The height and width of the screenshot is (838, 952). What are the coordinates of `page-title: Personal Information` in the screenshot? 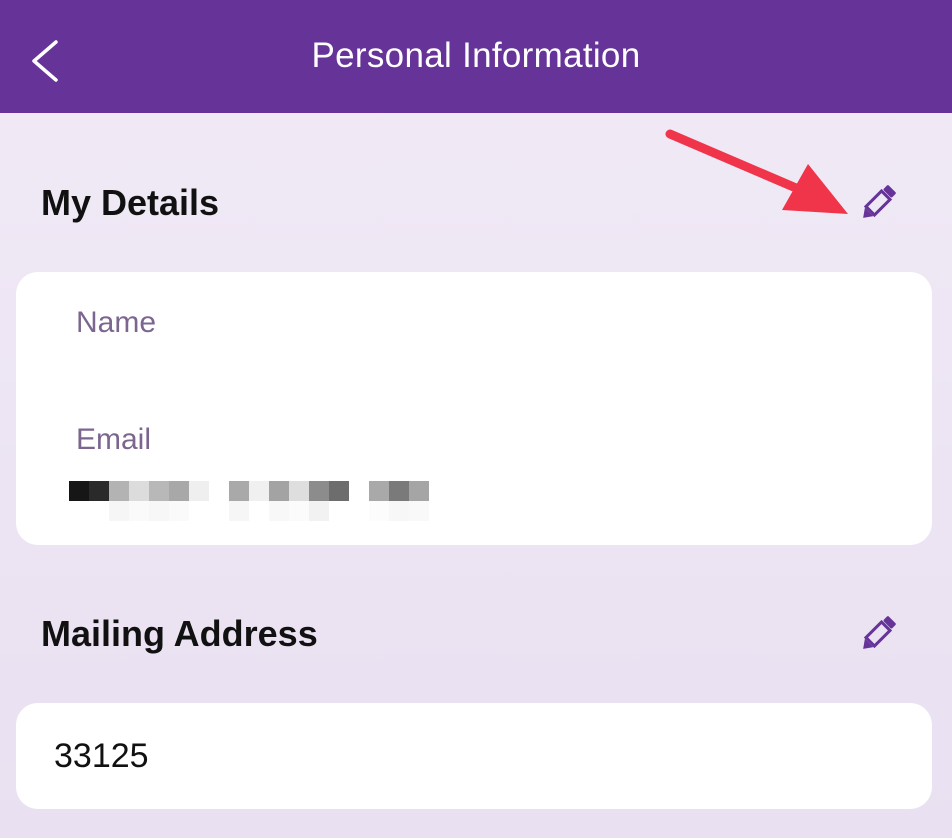 It's located at (476, 55).